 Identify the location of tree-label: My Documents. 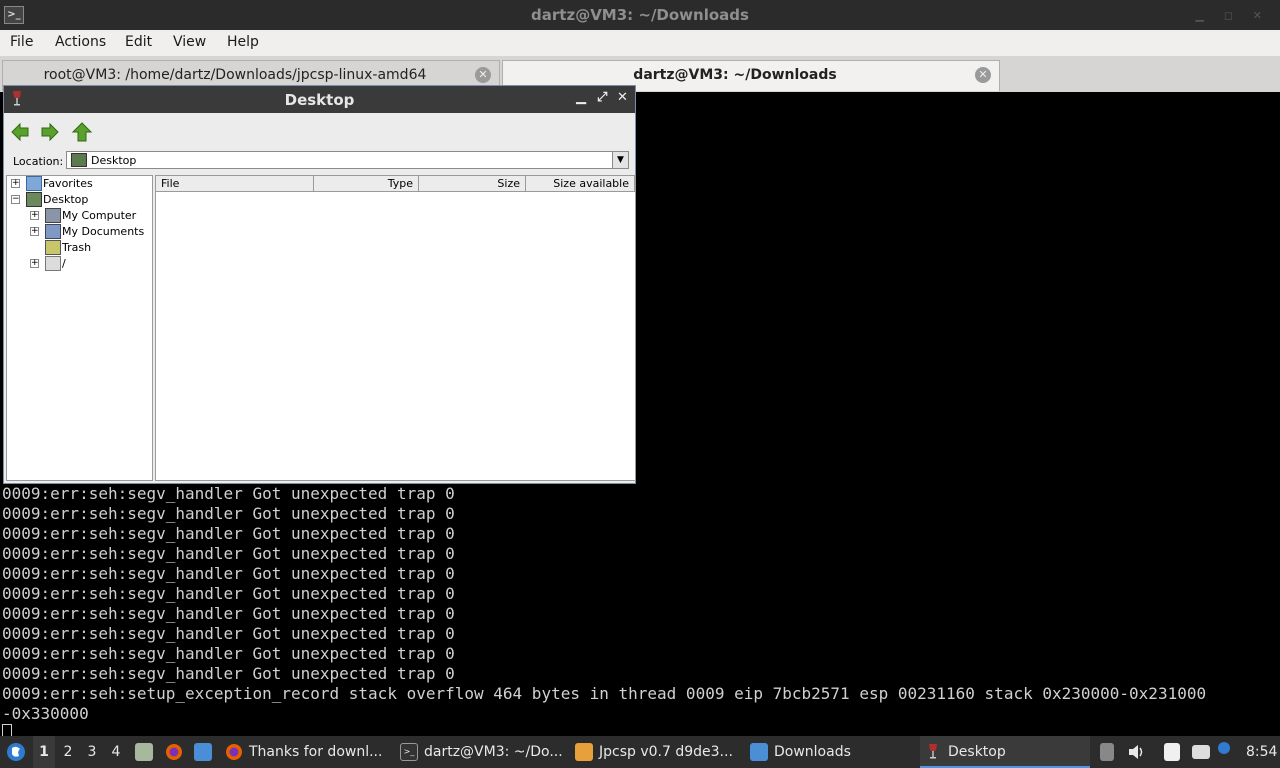
(103, 231).